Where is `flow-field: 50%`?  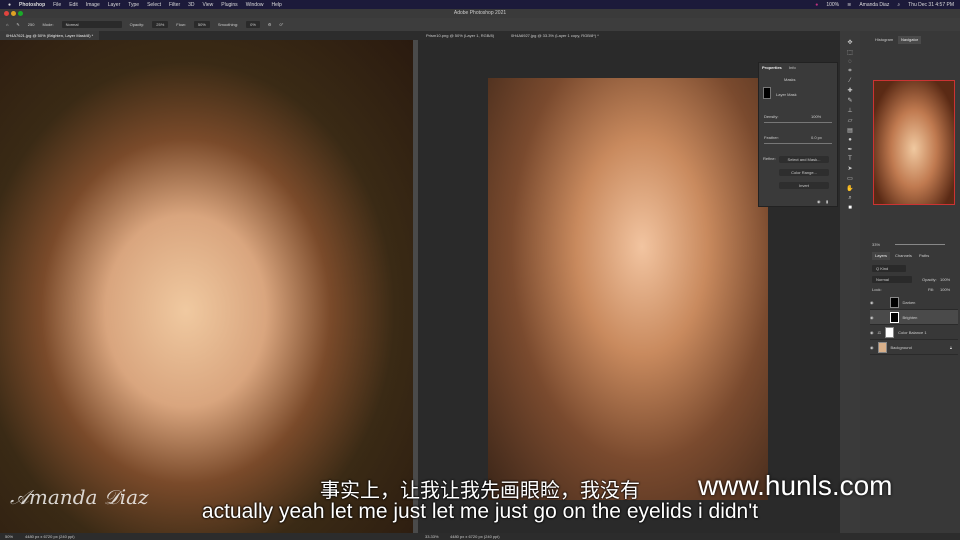
flow-field: 50% is located at coordinates (201, 24).